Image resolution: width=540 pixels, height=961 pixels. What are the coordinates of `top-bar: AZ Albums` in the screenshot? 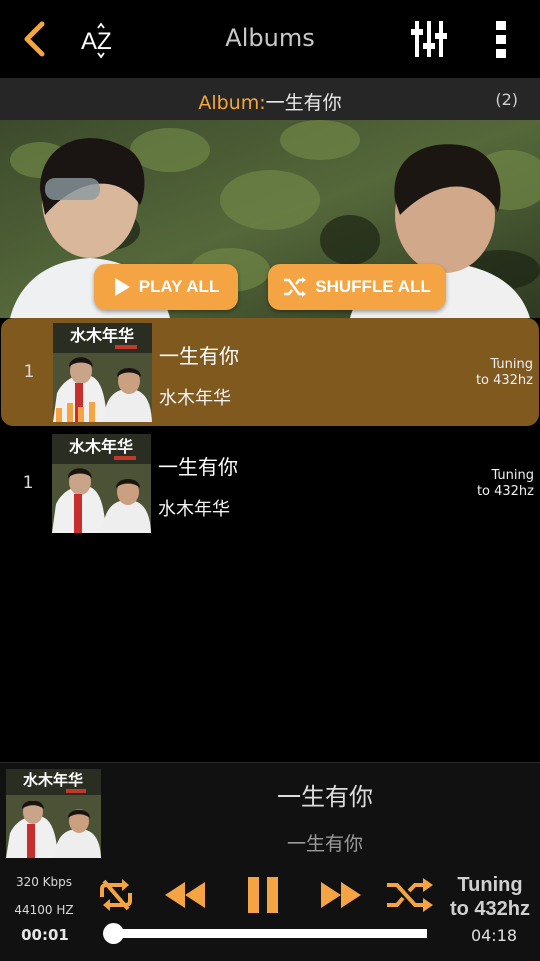 It's located at (270, 39).